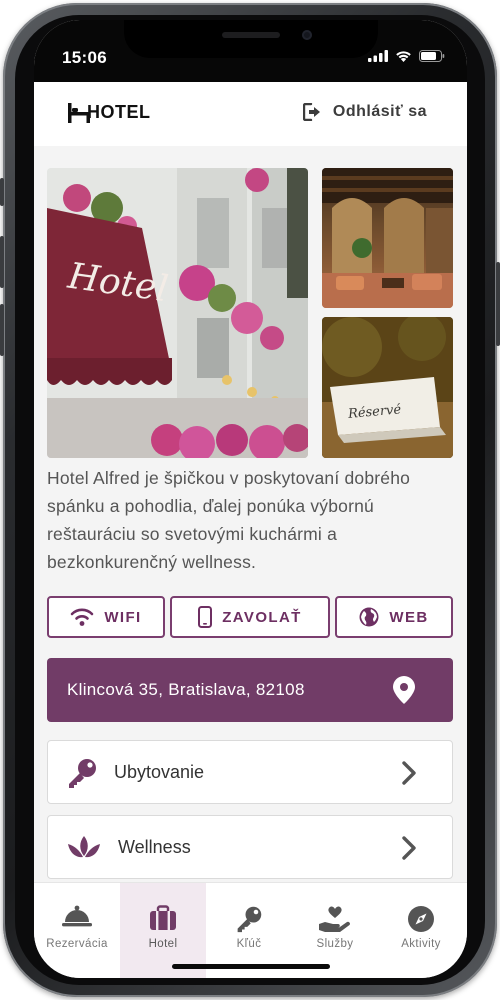 This screenshot has height=1000, width=500. What do you see at coordinates (409, 617) in the screenshot?
I see `web-label: WEB` at bounding box center [409, 617].